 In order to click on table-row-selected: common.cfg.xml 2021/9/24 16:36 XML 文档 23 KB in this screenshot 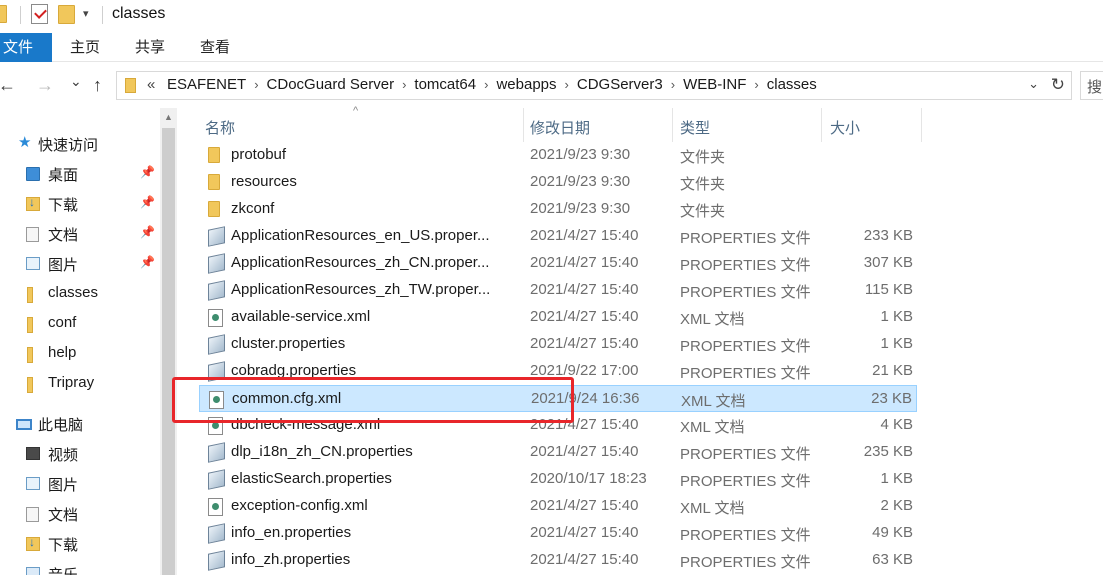, I will do `click(558, 398)`.